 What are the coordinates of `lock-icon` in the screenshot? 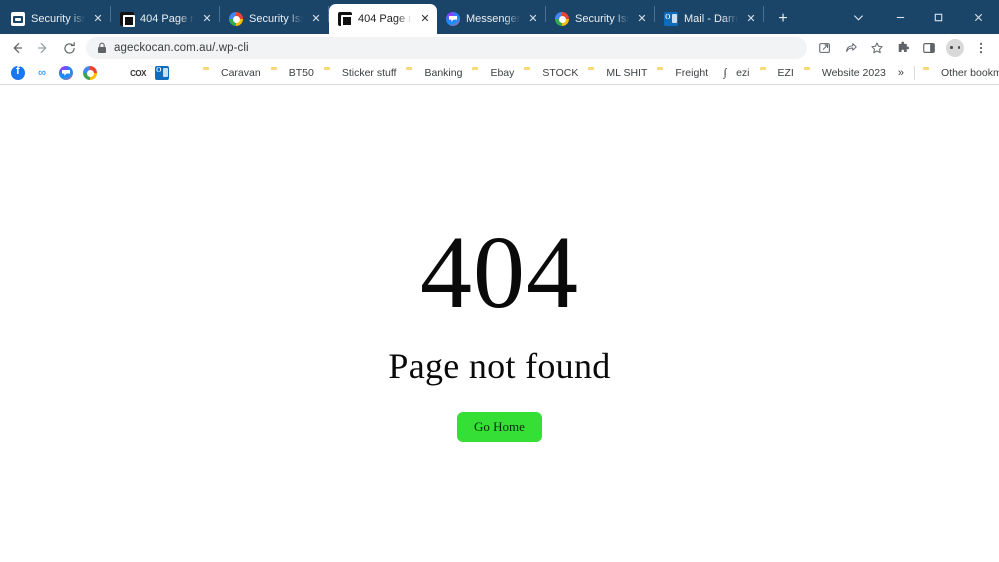 It's located at (102, 48).